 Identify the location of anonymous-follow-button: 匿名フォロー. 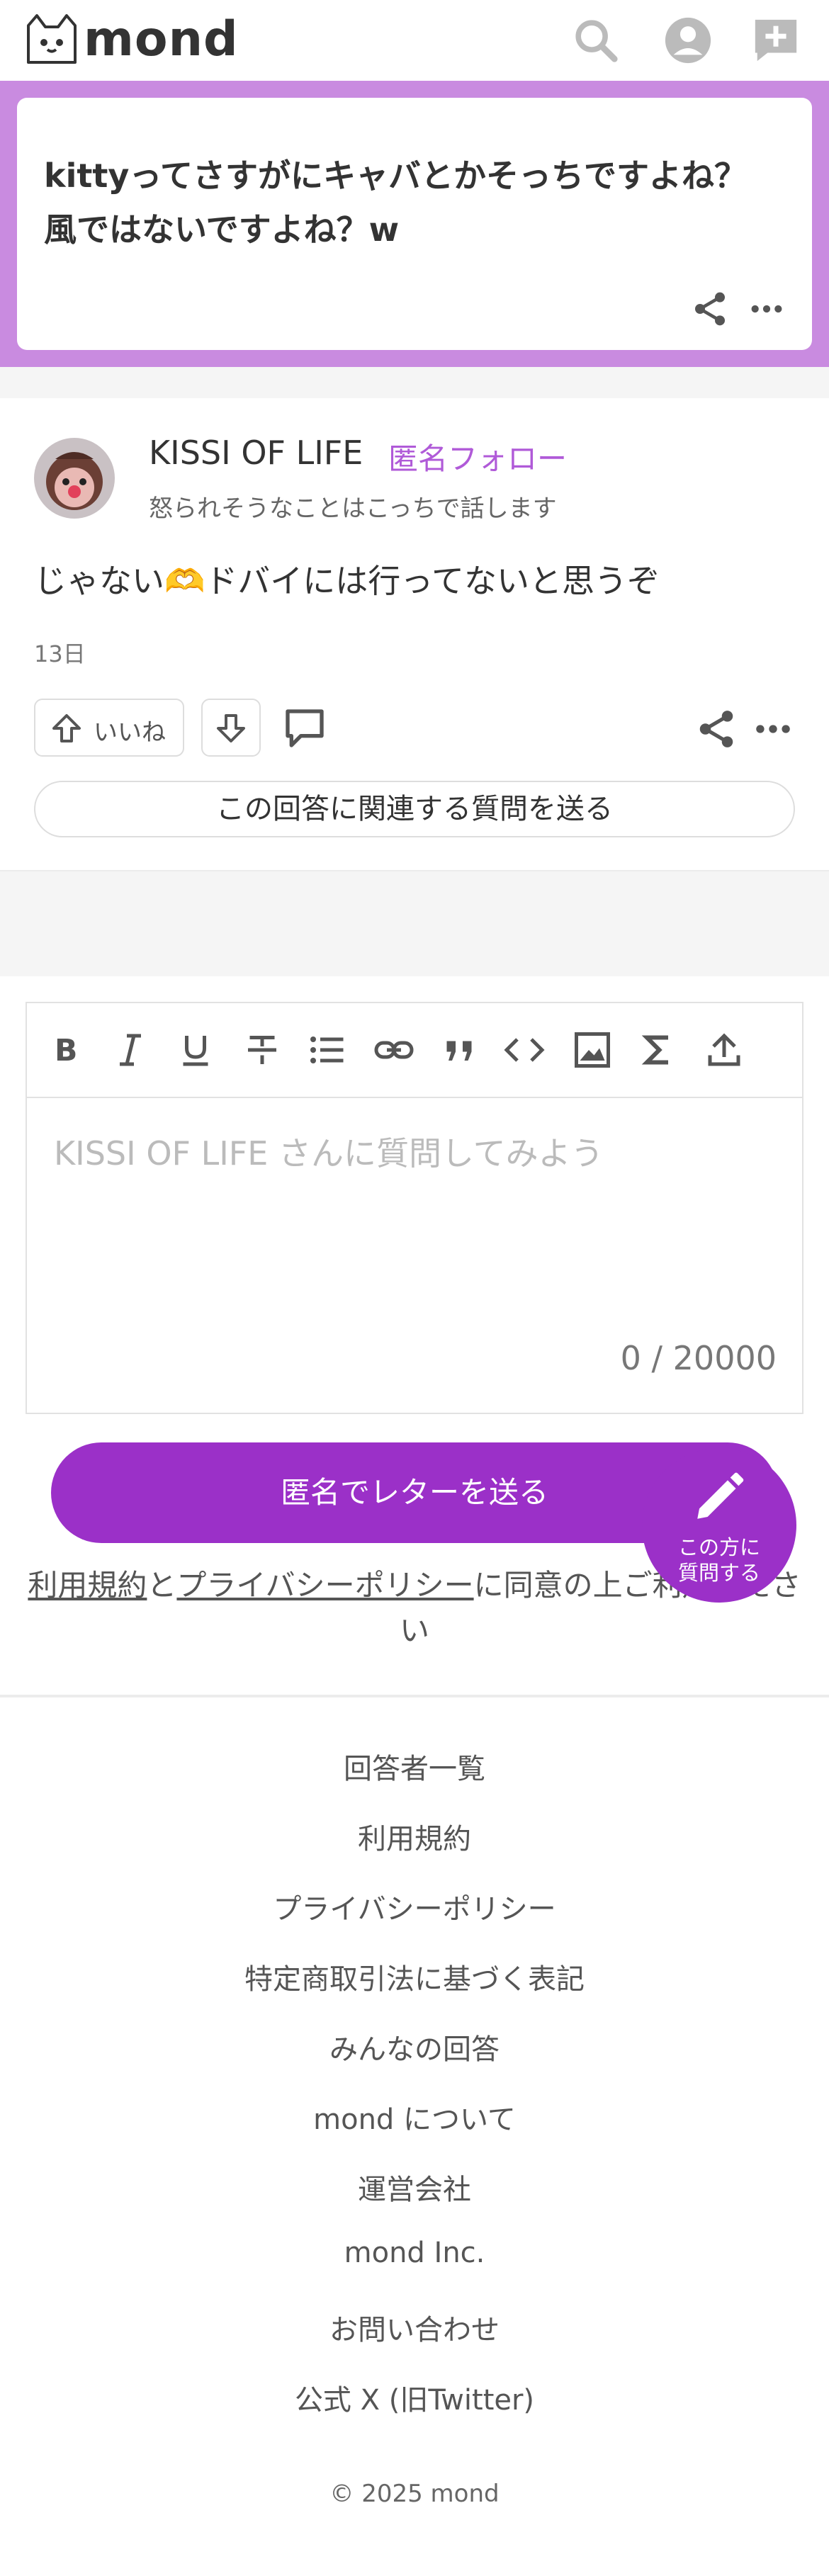
(477, 456).